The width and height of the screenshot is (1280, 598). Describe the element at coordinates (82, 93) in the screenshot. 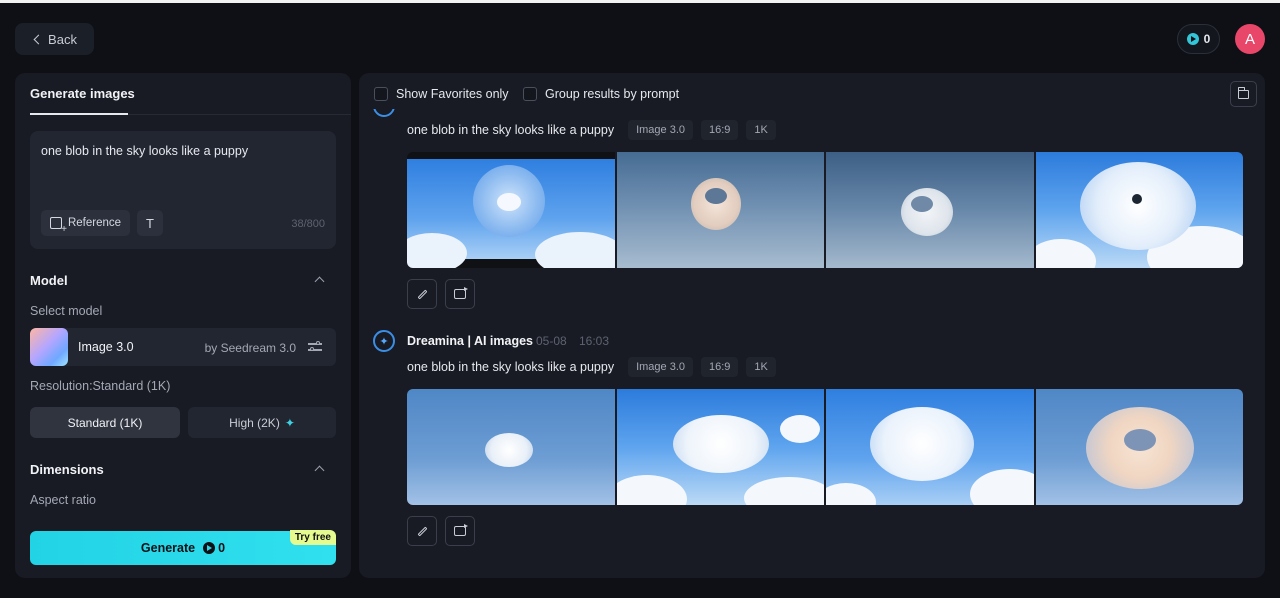

I see `tab-generate-images: Generate images` at that location.